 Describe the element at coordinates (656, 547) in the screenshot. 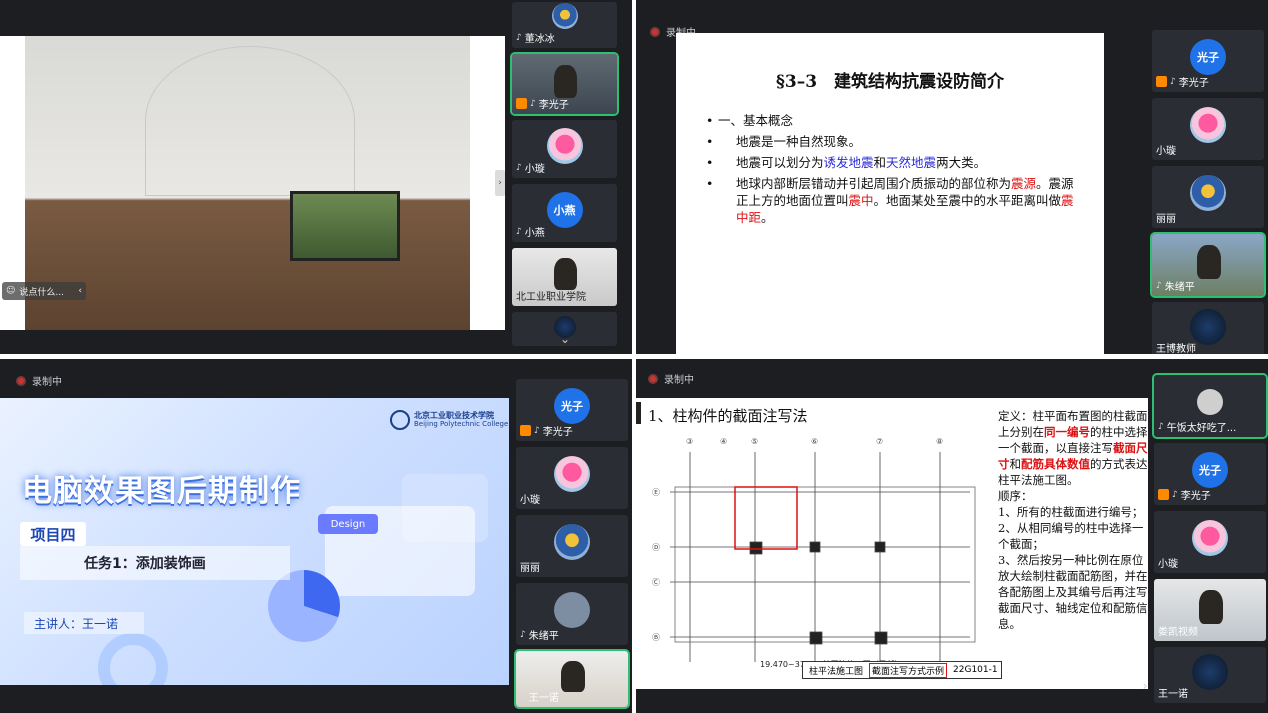

I see `svg-text: Ⓓ` at that location.